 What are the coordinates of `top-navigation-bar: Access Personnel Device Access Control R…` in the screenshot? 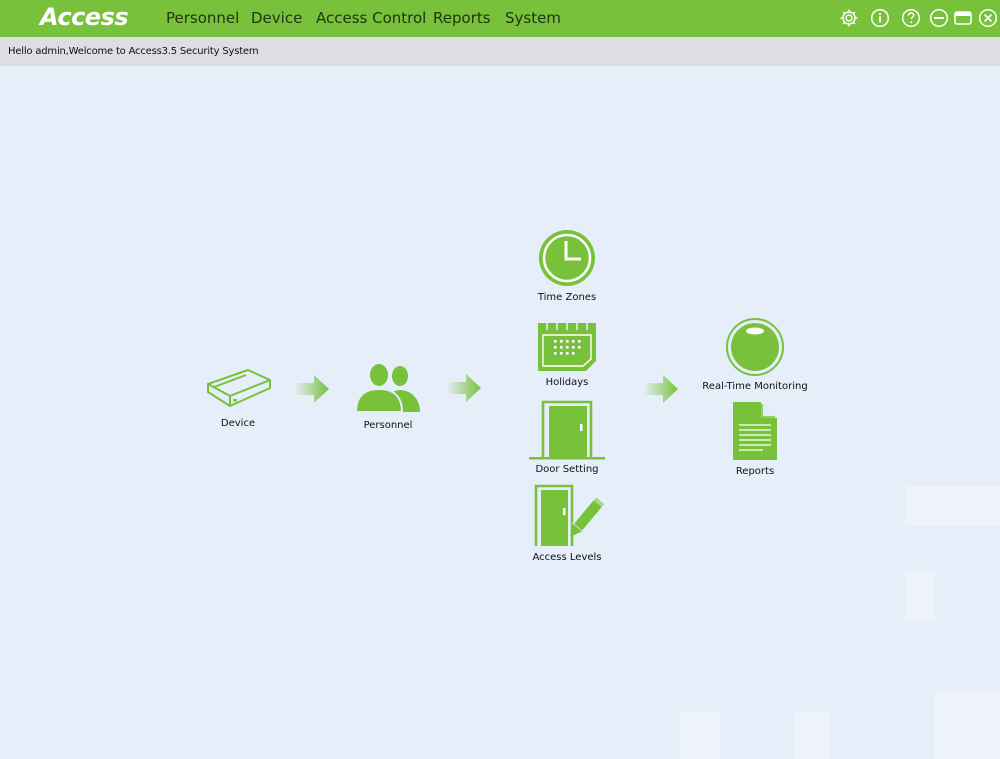 It's located at (500, 18).